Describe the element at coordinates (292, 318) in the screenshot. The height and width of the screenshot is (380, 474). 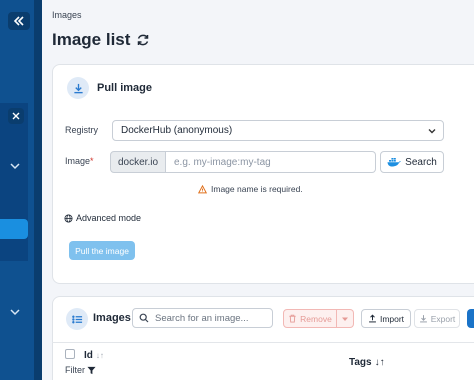
I see `trash-icon` at that location.